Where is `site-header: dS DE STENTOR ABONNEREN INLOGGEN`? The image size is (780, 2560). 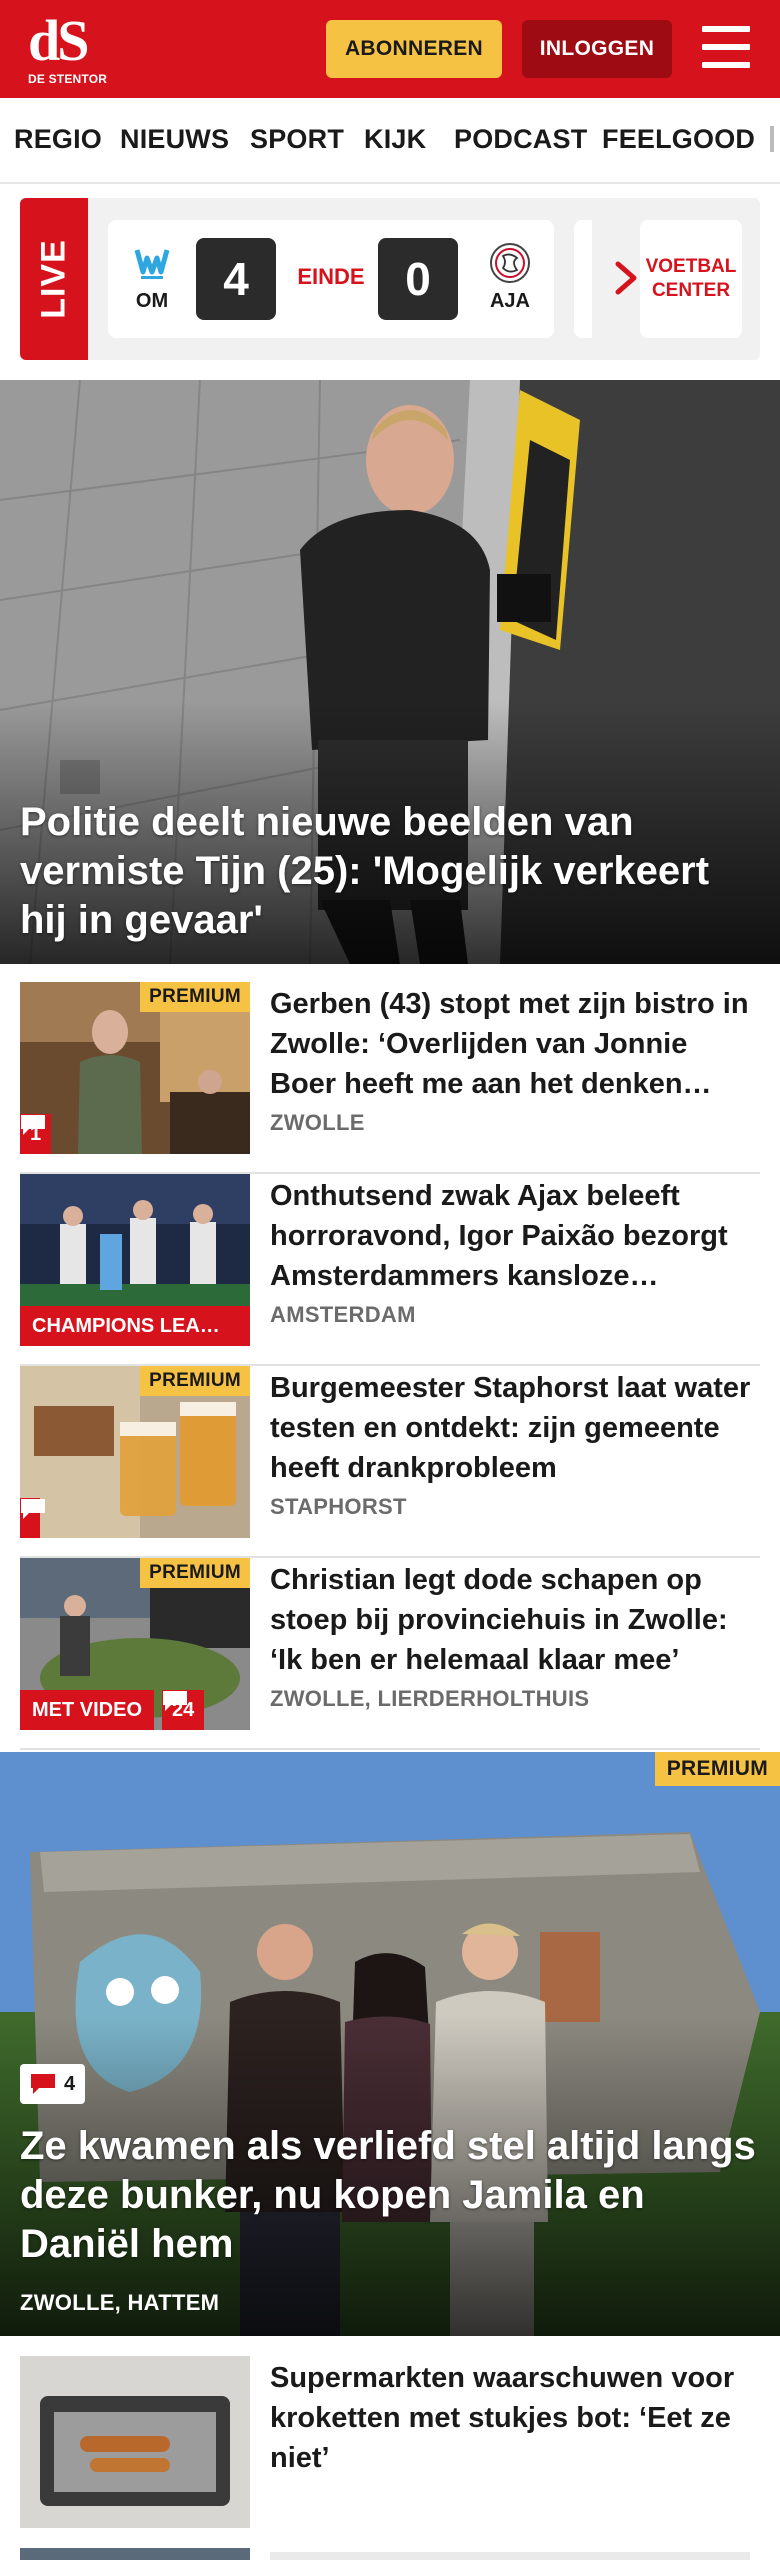 site-header: dS DE STENTOR ABONNEREN INLOGGEN is located at coordinates (390, 49).